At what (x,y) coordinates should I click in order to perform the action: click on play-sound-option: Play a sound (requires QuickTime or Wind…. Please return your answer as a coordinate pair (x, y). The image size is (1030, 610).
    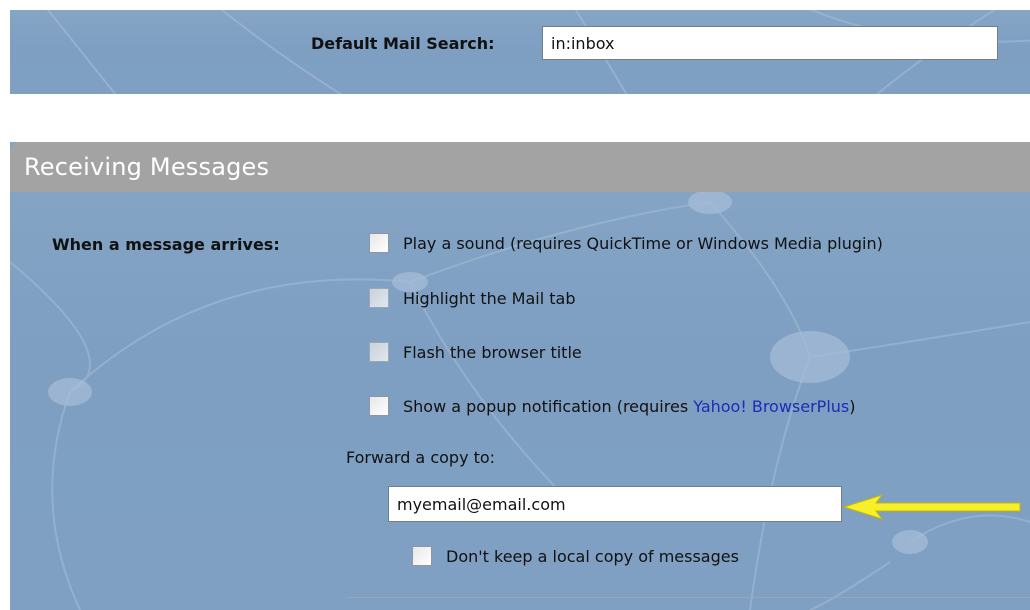
    Looking at the image, I should click on (626, 243).